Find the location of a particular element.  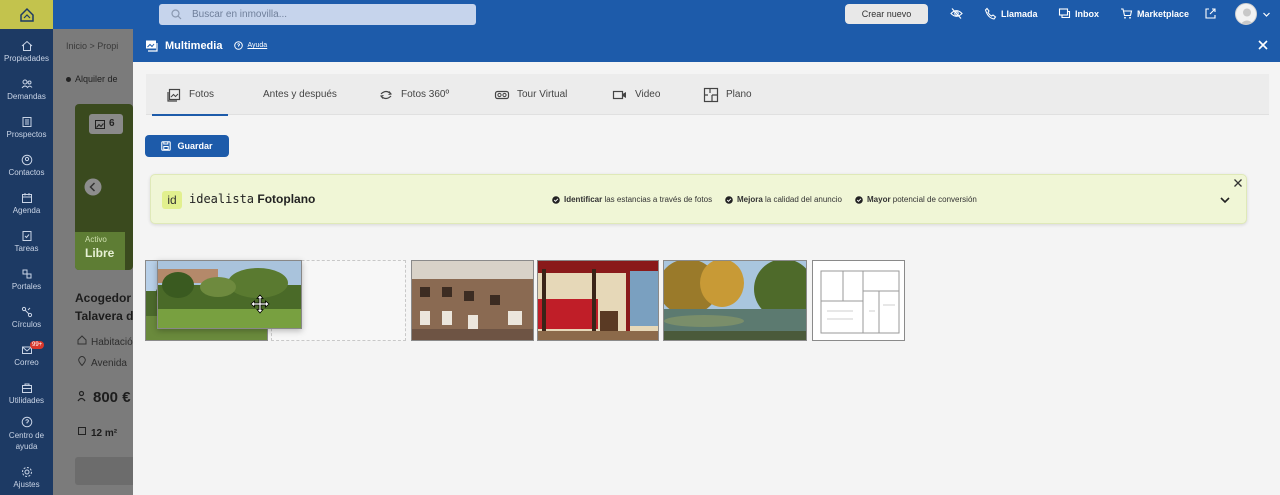

sidebar-item-label: Círculos is located at coordinates (26, 324).